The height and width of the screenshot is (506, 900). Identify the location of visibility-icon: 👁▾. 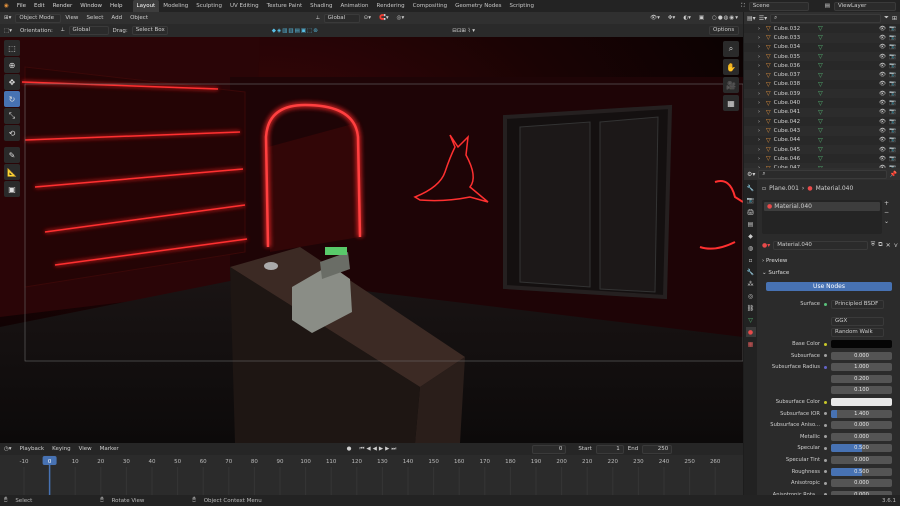
(655, 18).